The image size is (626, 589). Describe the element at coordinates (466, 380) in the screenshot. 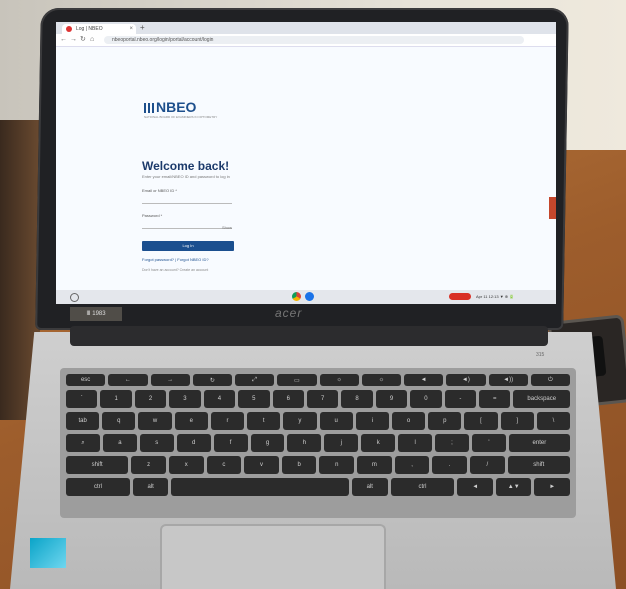

I see `key: ◄)` at that location.